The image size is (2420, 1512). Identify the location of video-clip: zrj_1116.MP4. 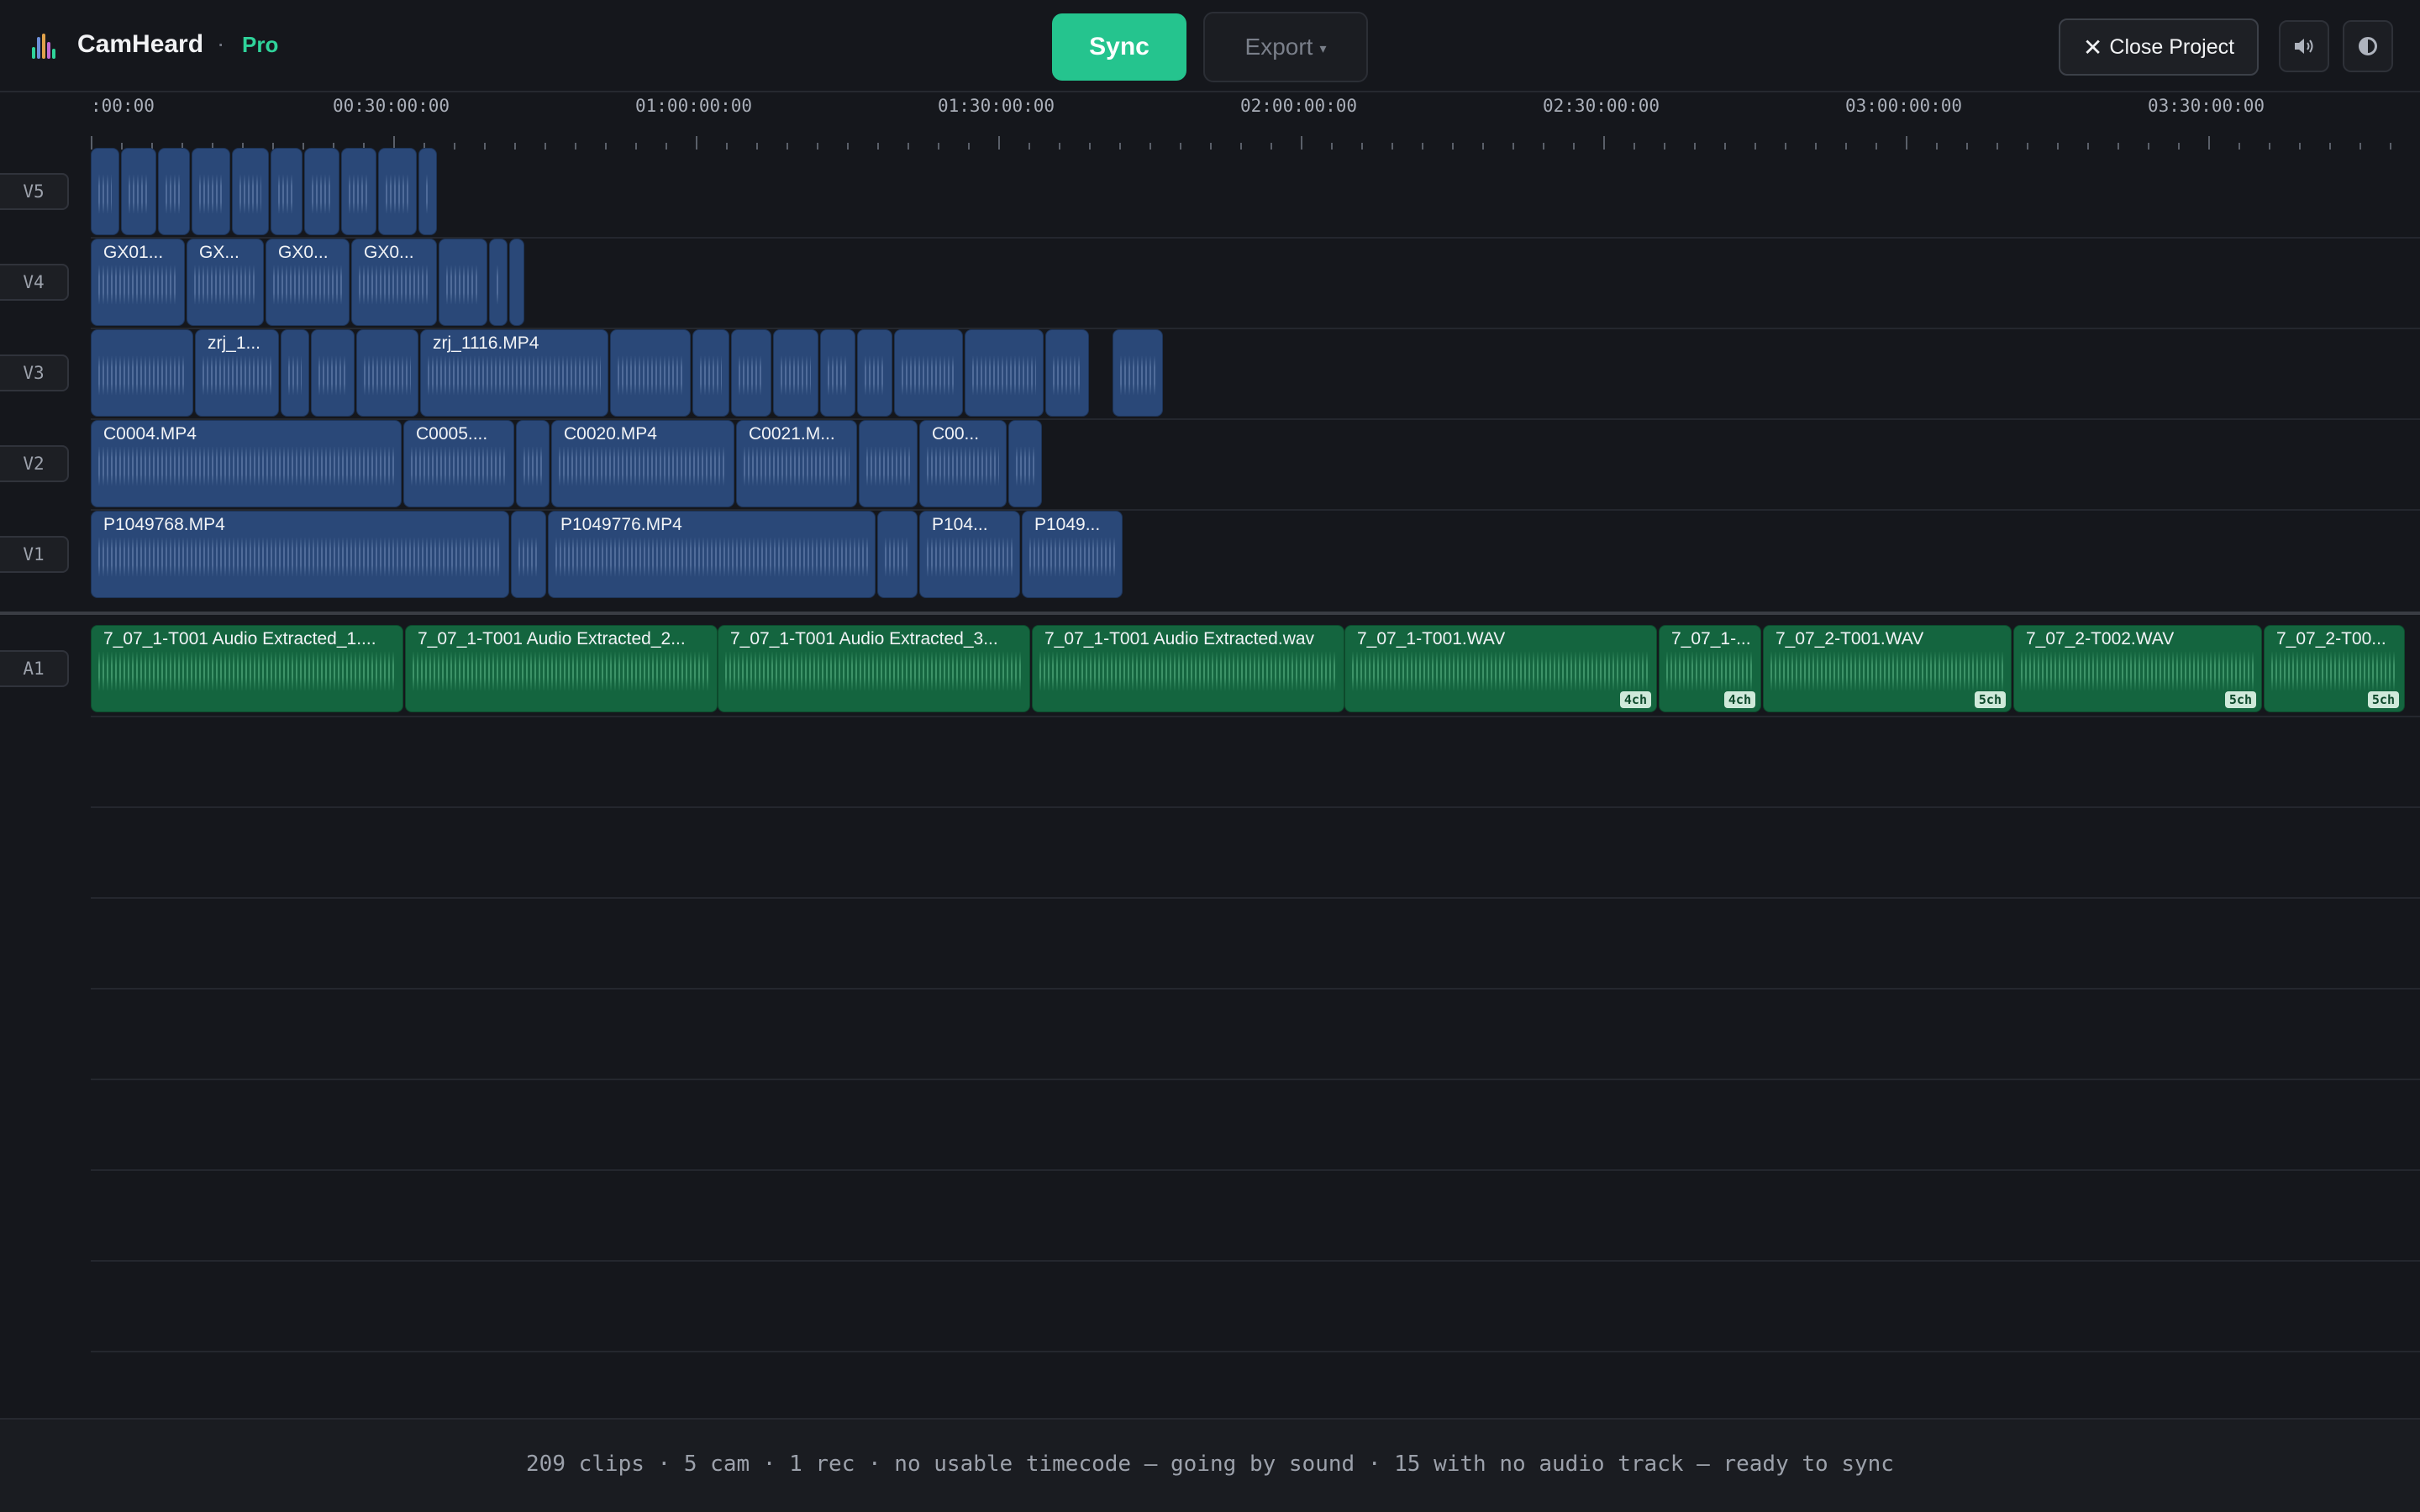
(514, 373).